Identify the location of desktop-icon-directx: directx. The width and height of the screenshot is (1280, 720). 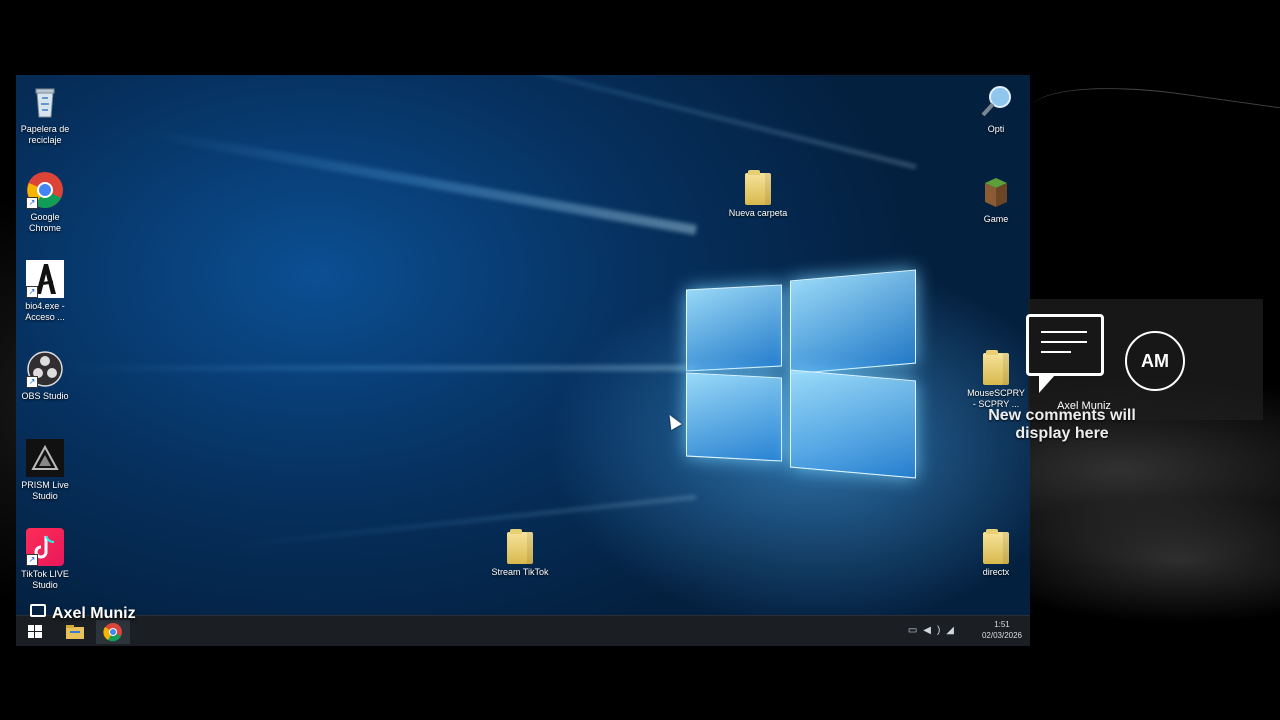
(996, 553).